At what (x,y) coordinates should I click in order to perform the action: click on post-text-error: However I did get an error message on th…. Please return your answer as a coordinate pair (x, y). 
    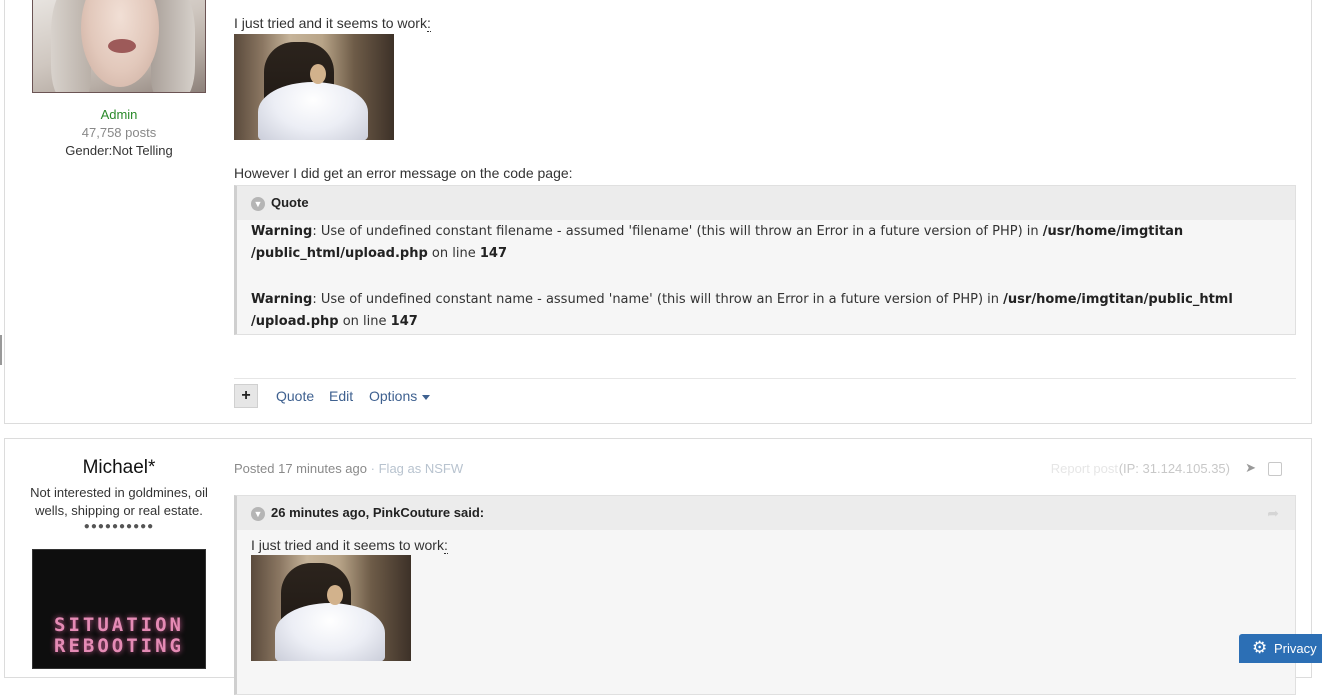
    Looking at the image, I should click on (403, 173).